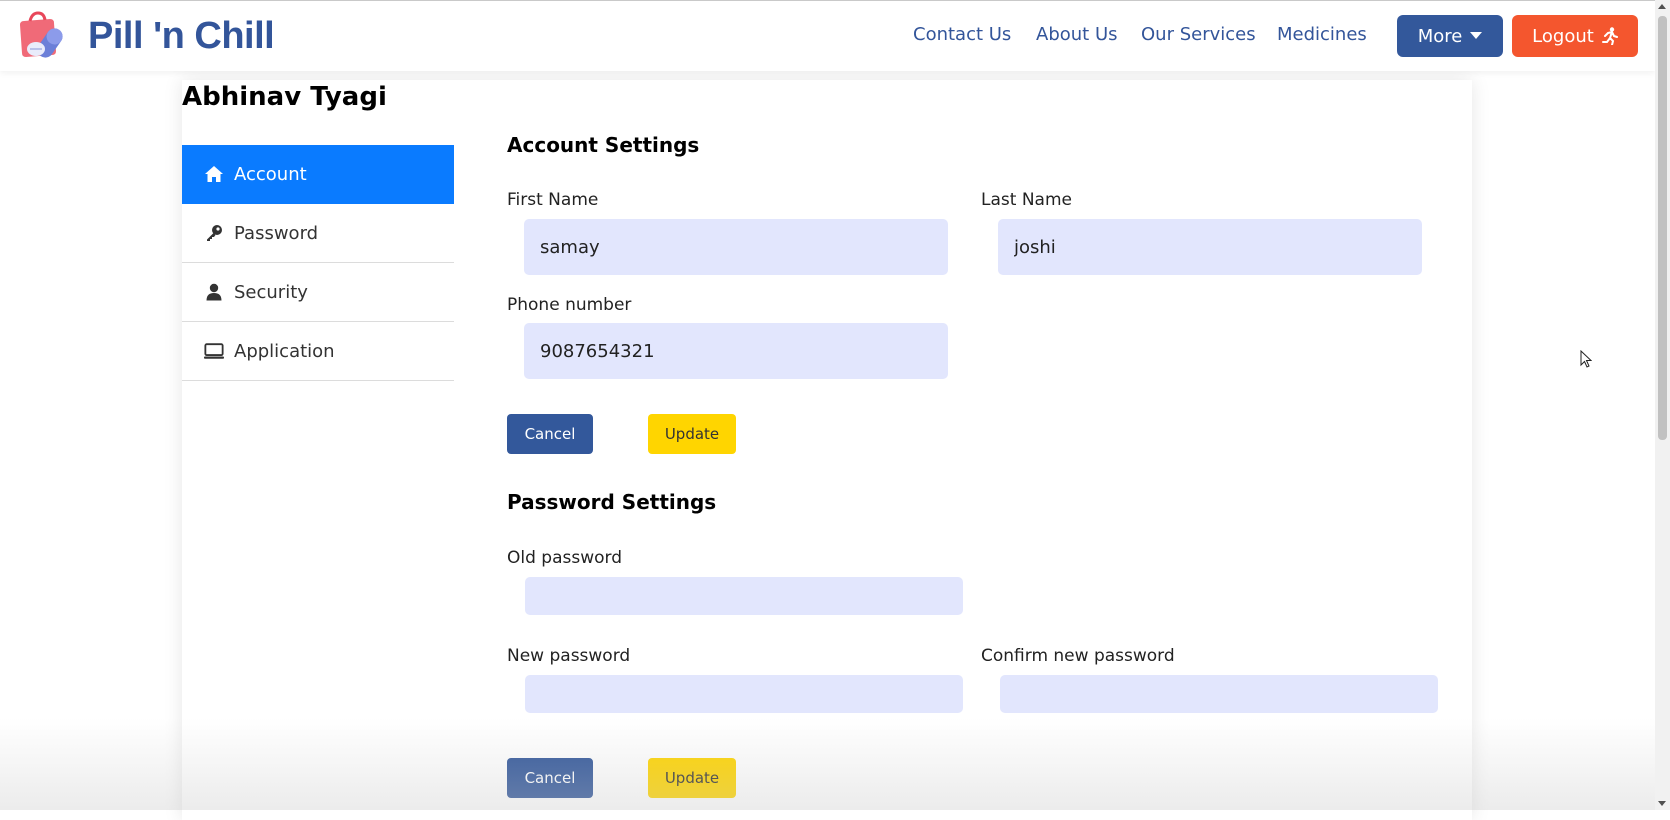  What do you see at coordinates (736, 351) in the screenshot?
I see `phone-field` at bounding box center [736, 351].